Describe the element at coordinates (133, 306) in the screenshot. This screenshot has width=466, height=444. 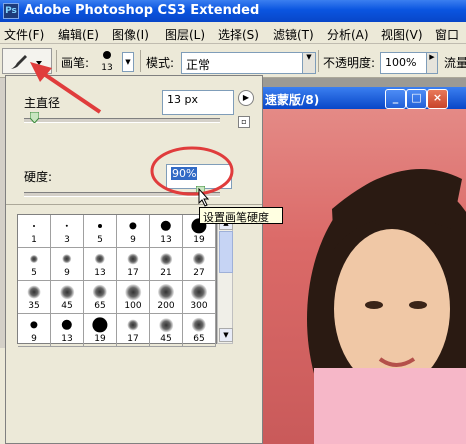
I see `brush-size-label: 100` at that location.